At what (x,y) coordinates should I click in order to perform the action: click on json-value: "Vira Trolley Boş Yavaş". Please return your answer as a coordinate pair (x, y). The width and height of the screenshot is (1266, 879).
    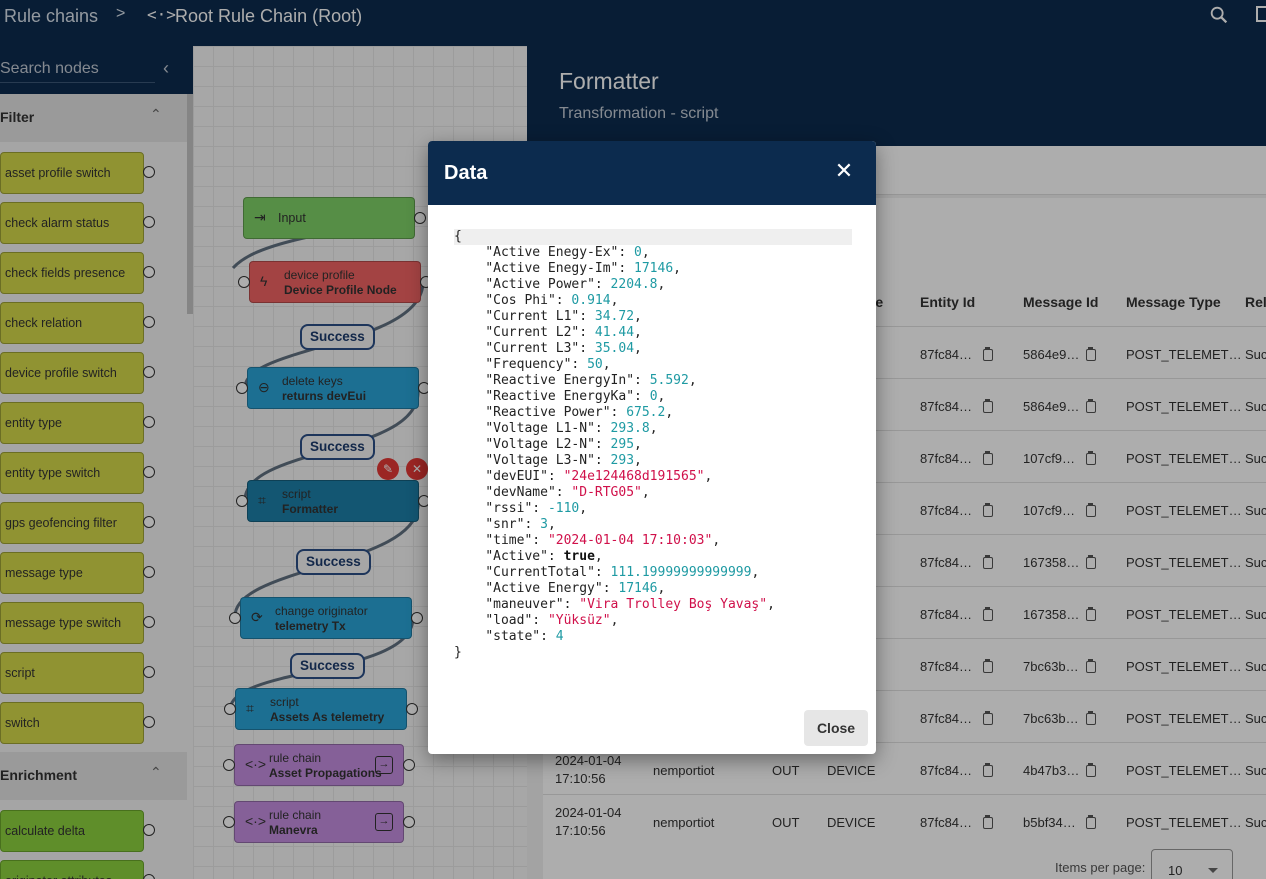
    Looking at the image, I should click on (673, 604).